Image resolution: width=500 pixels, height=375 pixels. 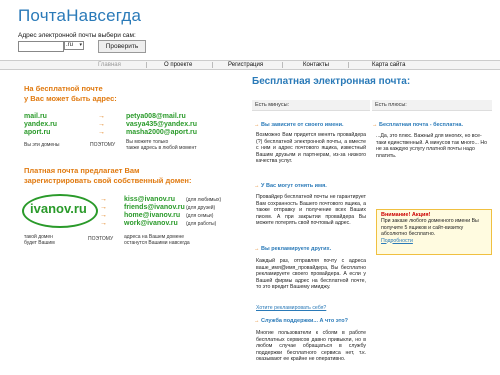 What do you see at coordinates (58, 208) in the screenshot?
I see `own-domain: ivanov.ru` at bounding box center [58, 208].